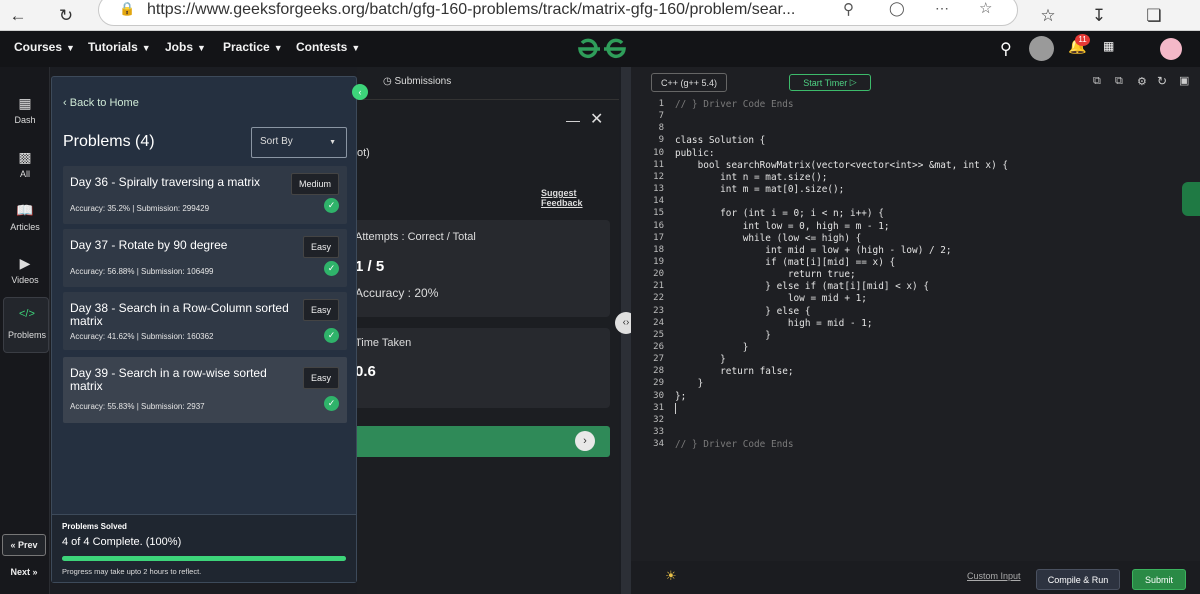  Describe the element at coordinates (1191, 199) in the screenshot. I see `side-tab-icon` at that location.